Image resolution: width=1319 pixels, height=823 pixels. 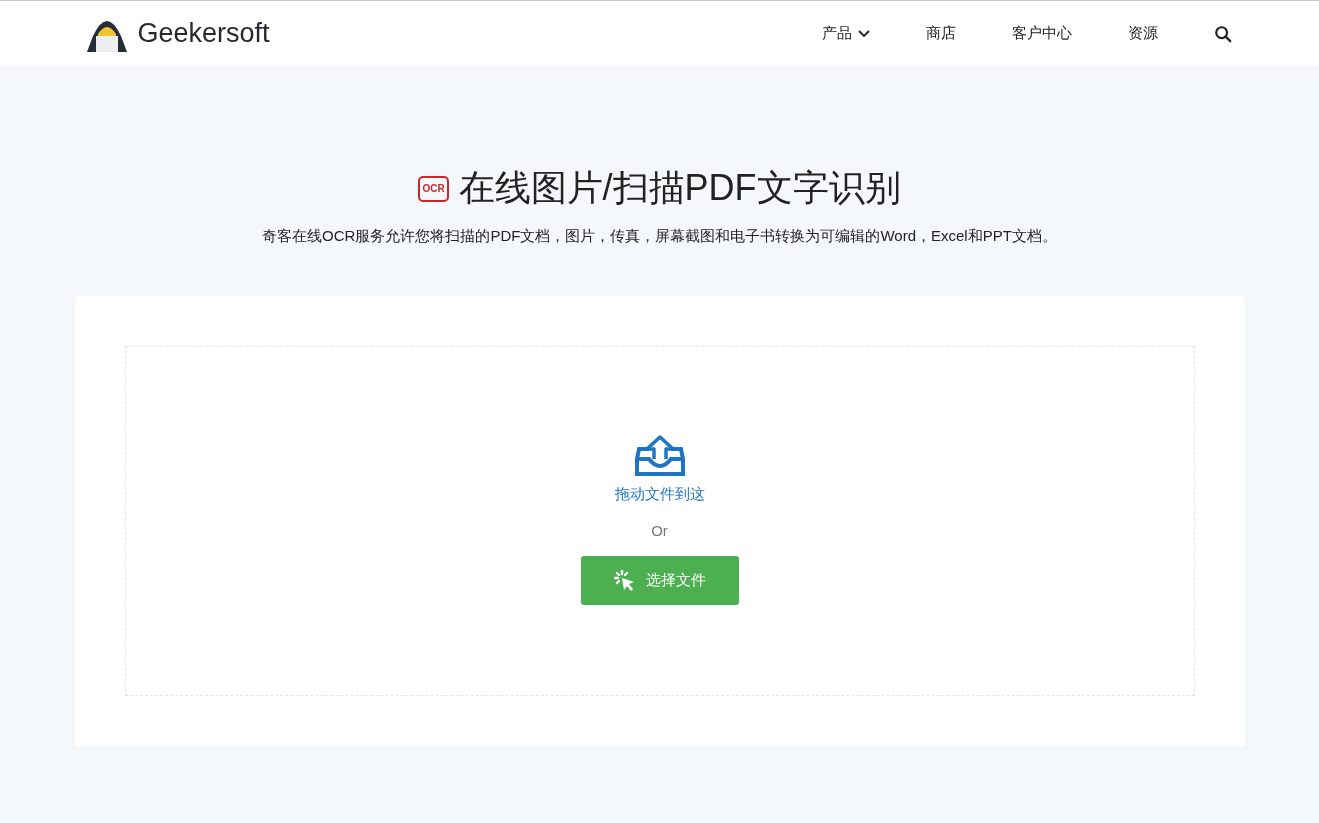 What do you see at coordinates (659, 236) in the screenshot?
I see `page-subtitle: 奇客在线OCR服务允许您将扫描的PDF文档，图片，传真，屏幕截图和电子书转换为可编辑的Word，Excel和PPT文档。` at bounding box center [659, 236].